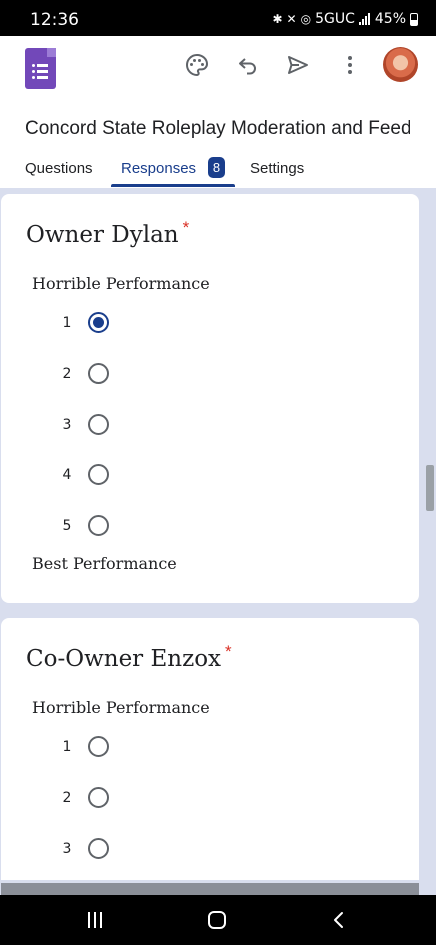 The image size is (436, 945). What do you see at coordinates (95, 920) in the screenshot?
I see `recents-icon` at bounding box center [95, 920].